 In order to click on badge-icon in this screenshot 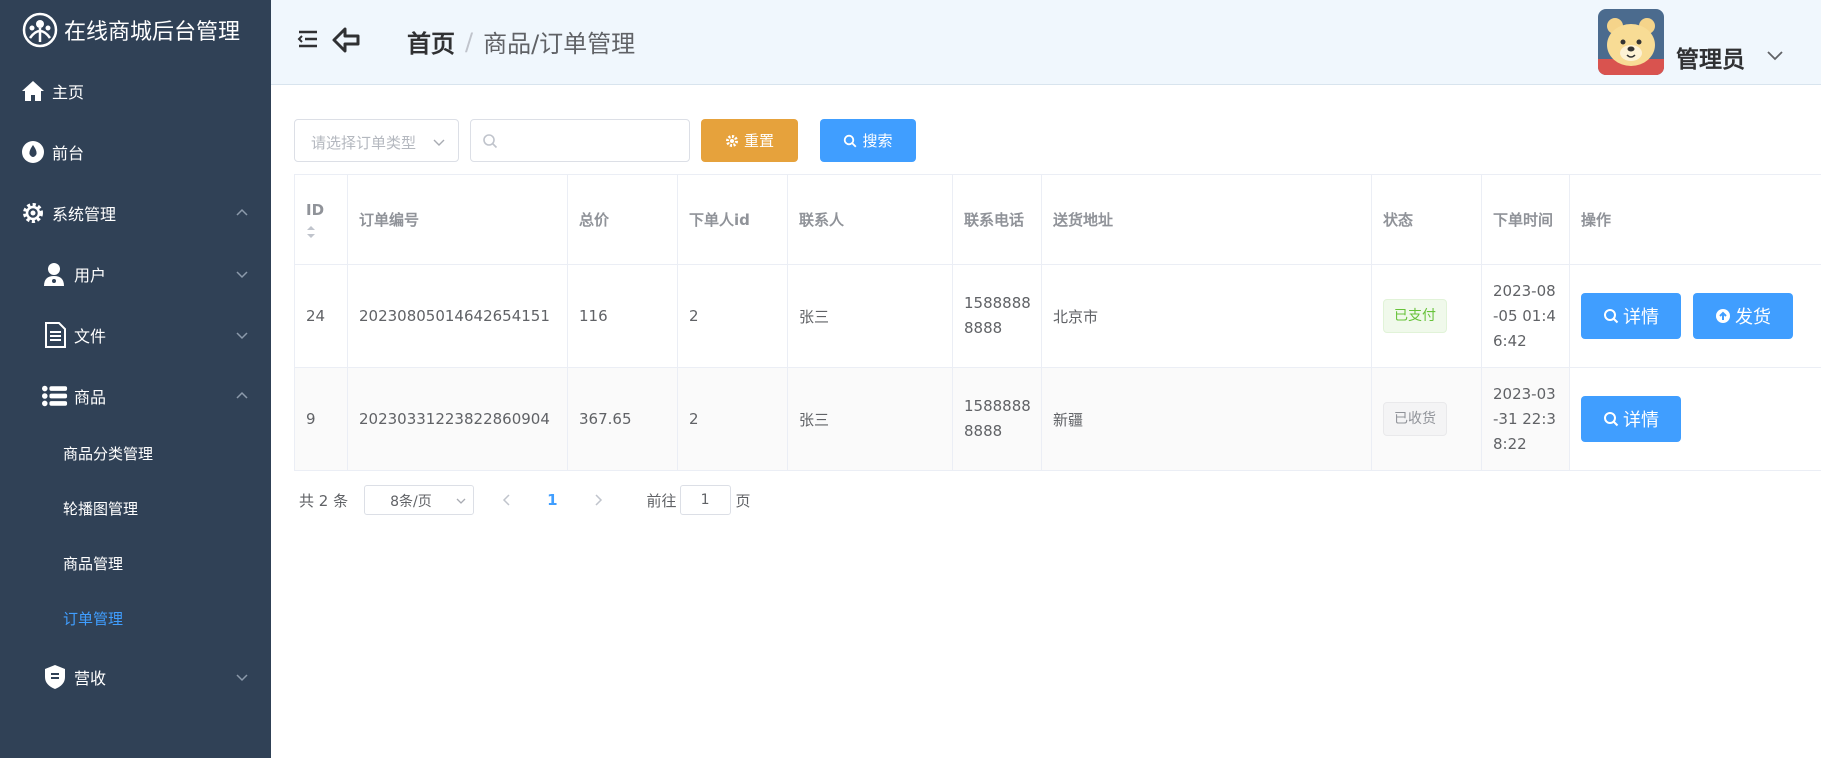, I will do `click(55, 677)`.